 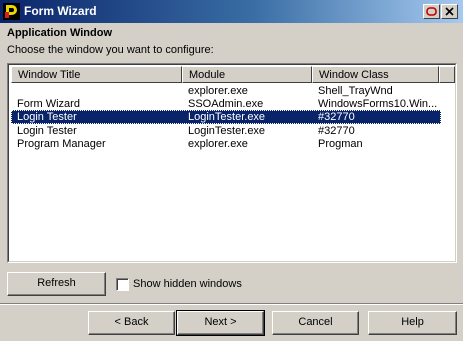 What do you see at coordinates (315, 323) in the screenshot?
I see `cancel-button: Cancel` at bounding box center [315, 323].